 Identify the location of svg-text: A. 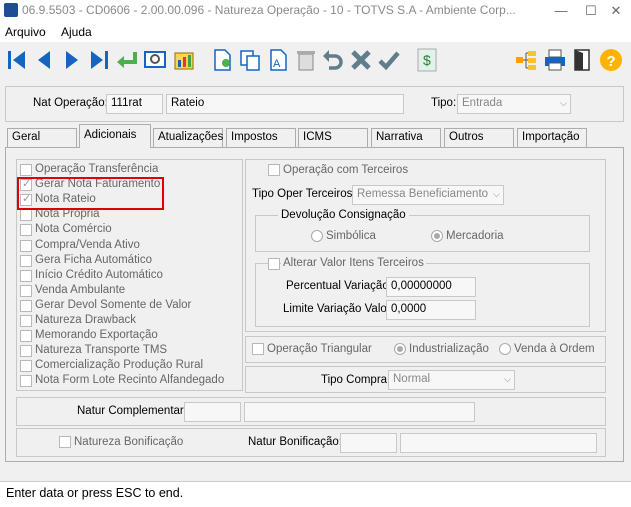
(277, 64).